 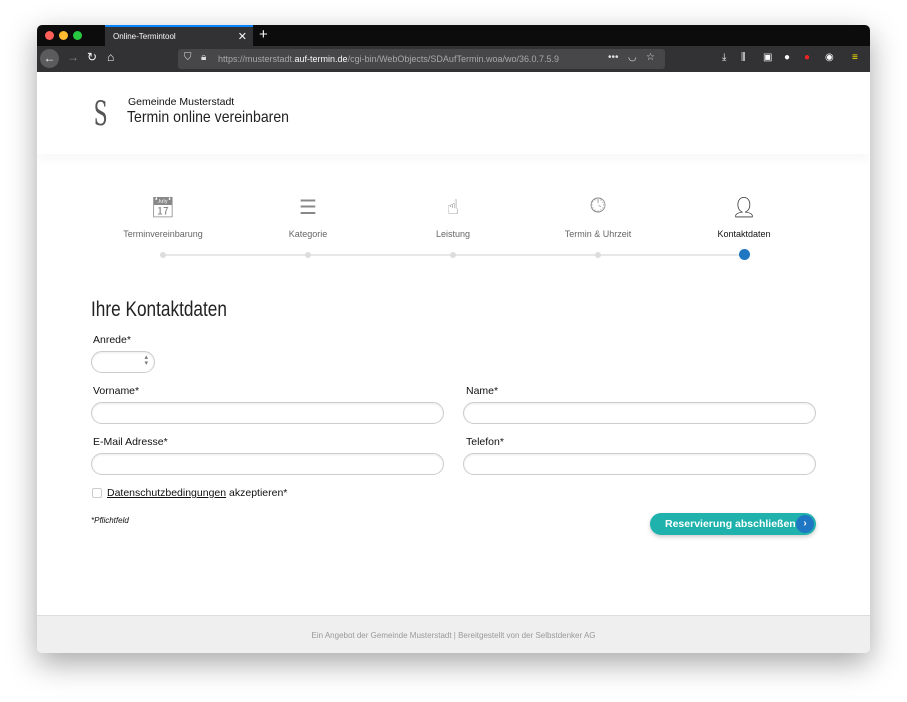 What do you see at coordinates (92, 57) in the screenshot?
I see `reload-button: ↻` at bounding box center [92, 57].